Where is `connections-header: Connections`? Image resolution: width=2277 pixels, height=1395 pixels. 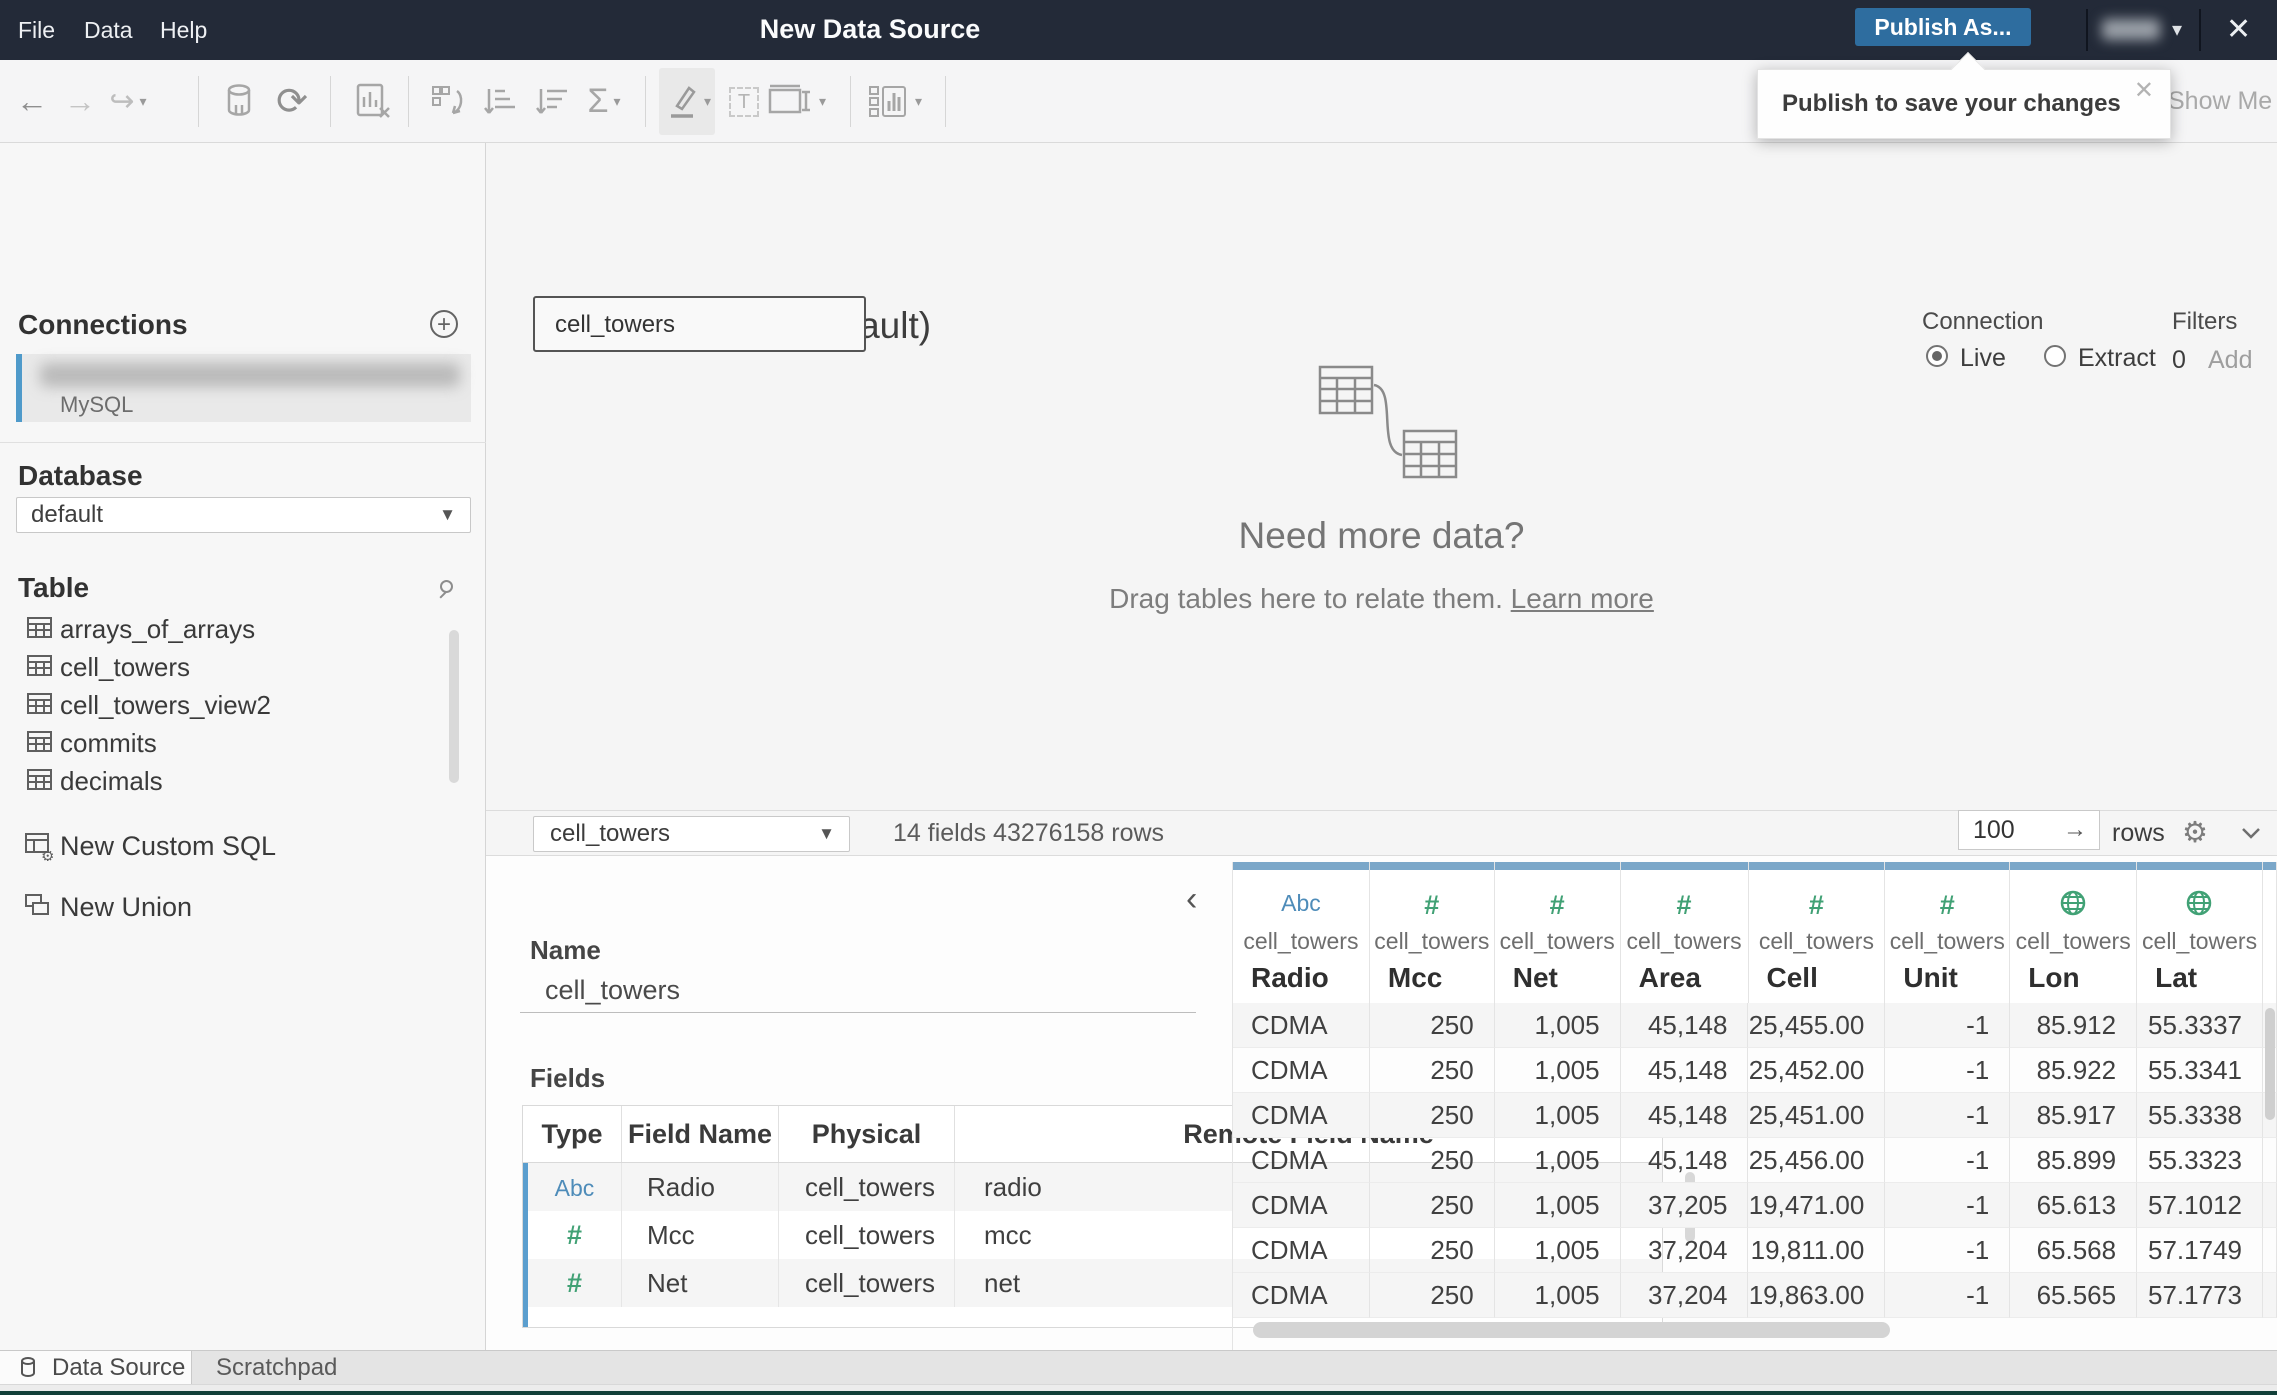 connections-header: Connections is located at coordinates (103, 324).